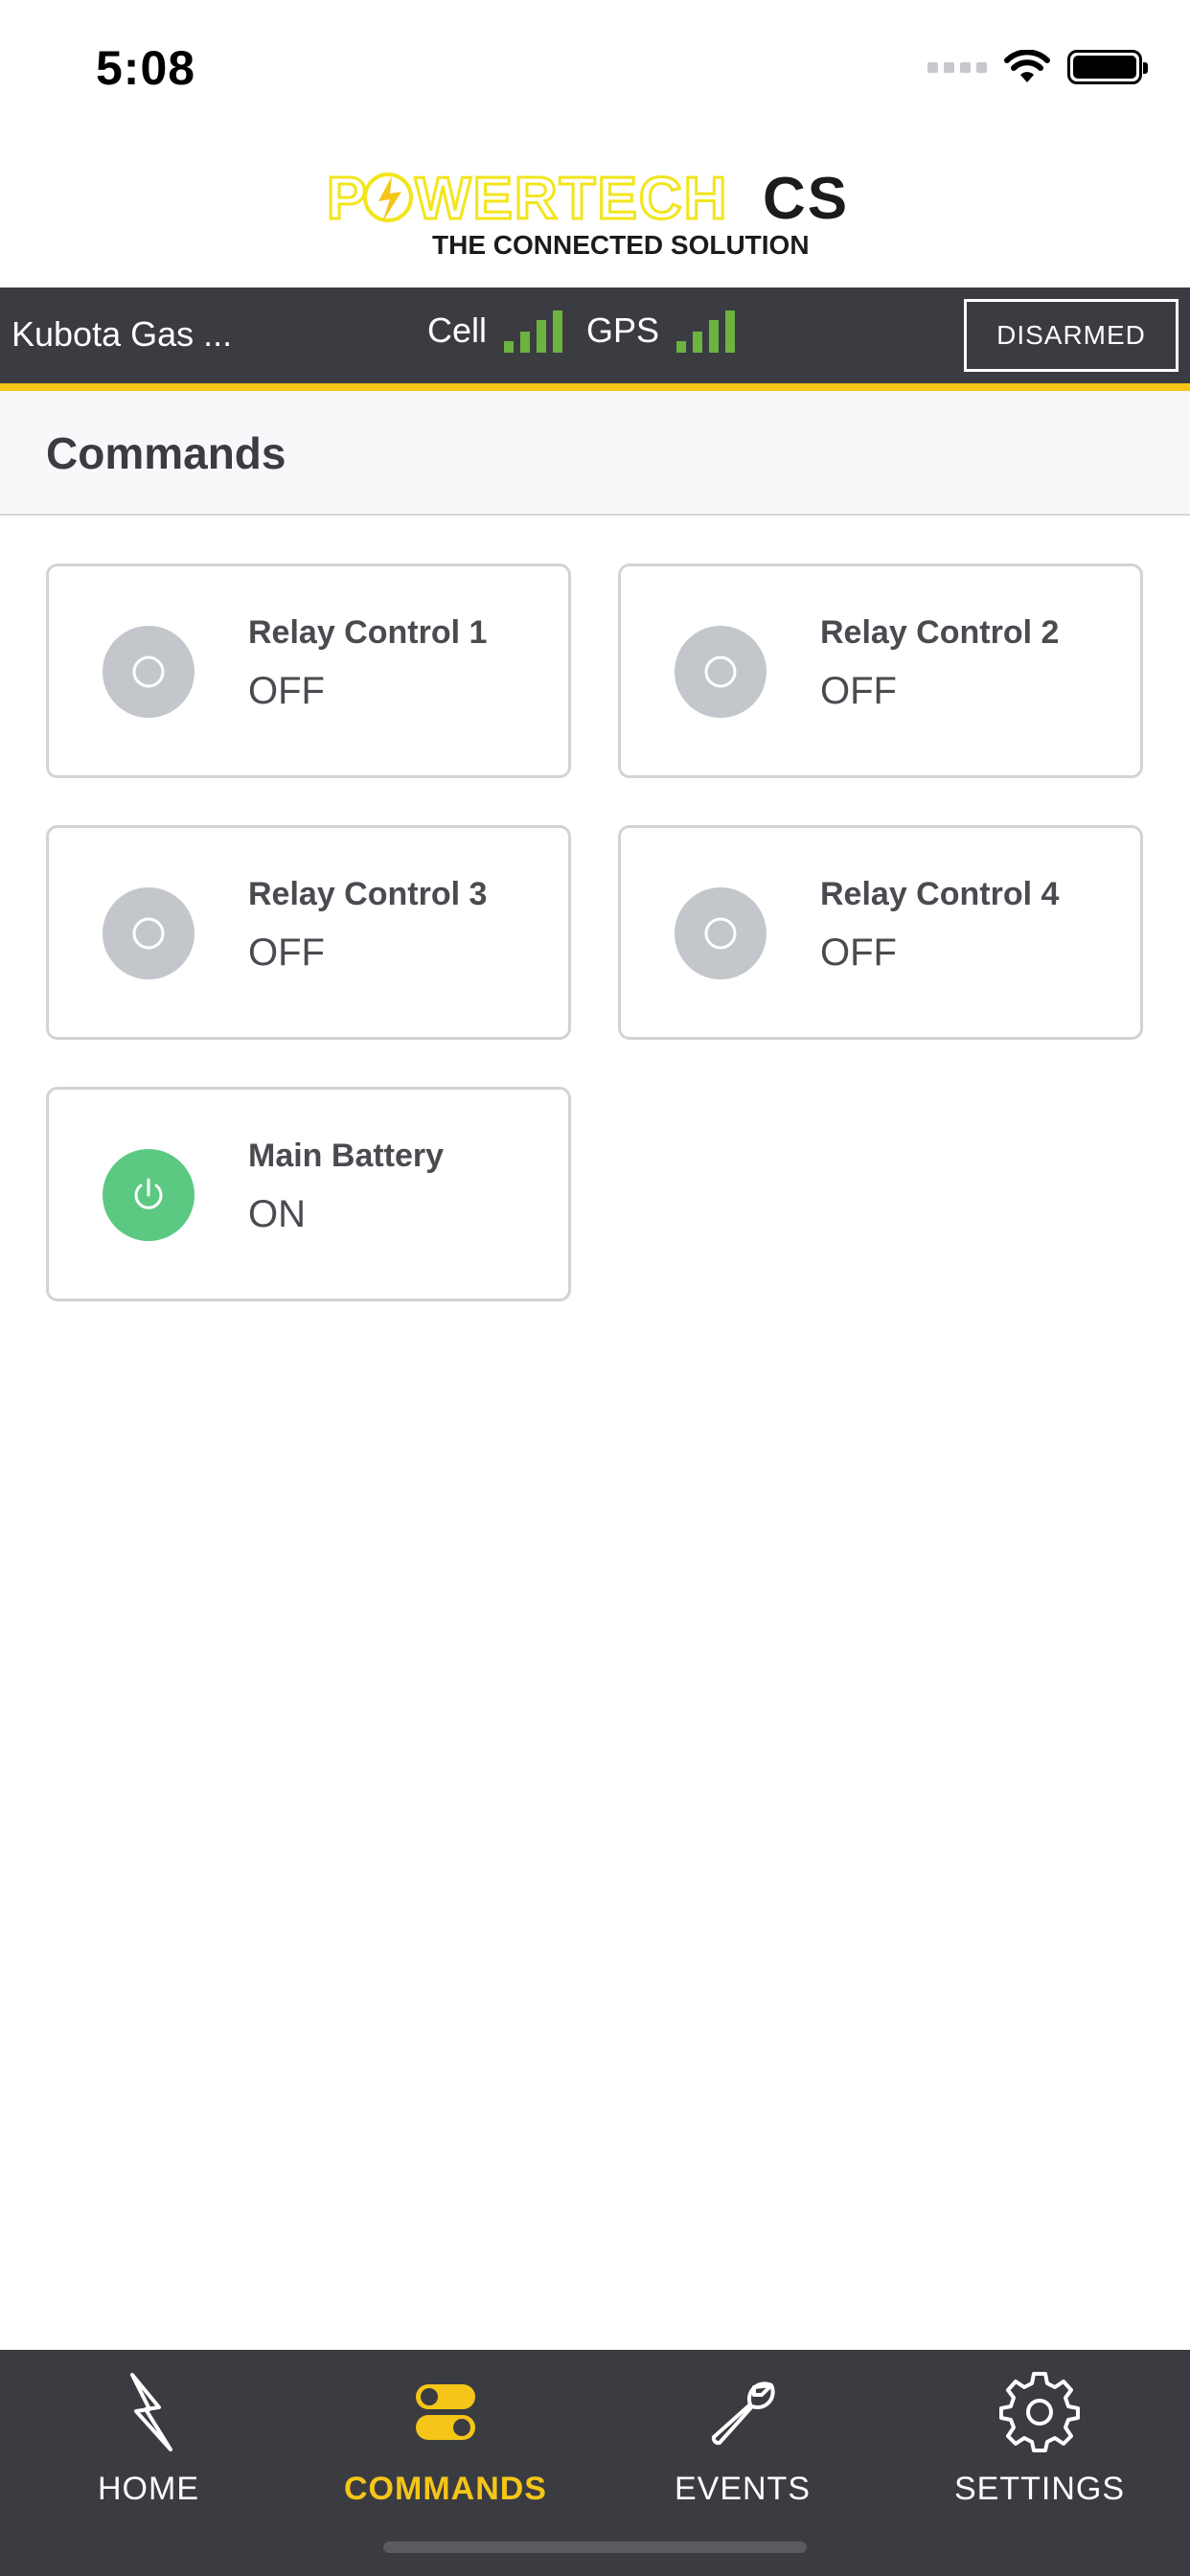 This screenshot has height=2576, width=1190. I want to click on tab-settings: SETTINGS, so click(1039, 2446).